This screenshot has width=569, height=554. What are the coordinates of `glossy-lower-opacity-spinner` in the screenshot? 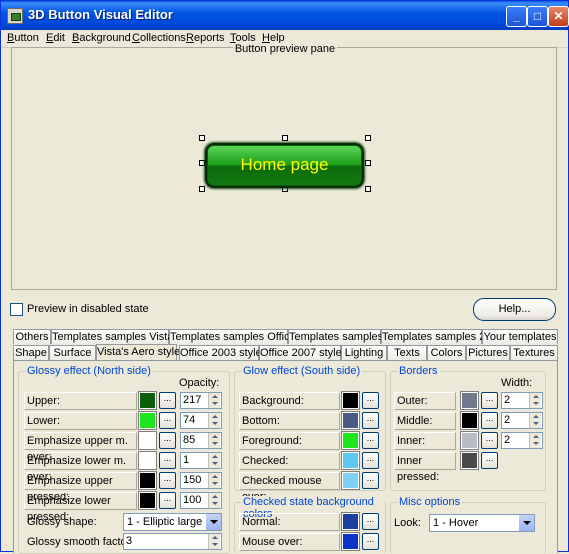 It's located at (214, 420).